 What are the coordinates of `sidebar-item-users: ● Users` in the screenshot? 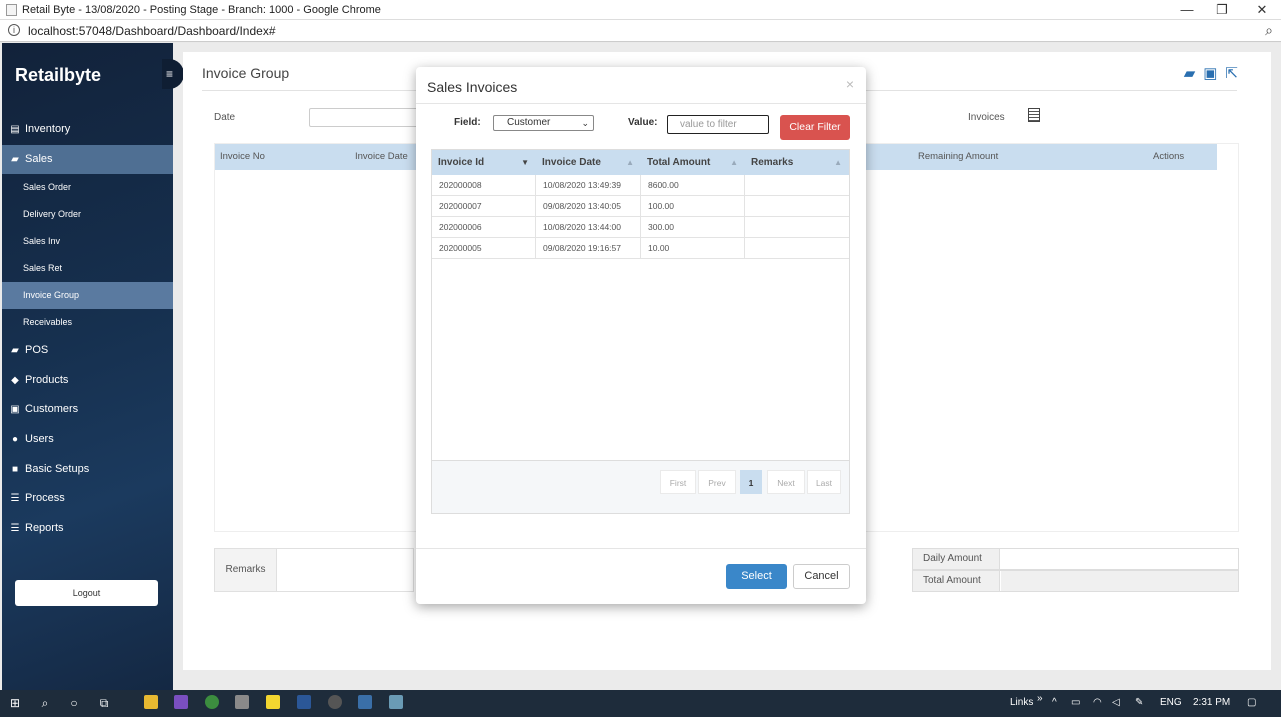 It's located at (87, 440).